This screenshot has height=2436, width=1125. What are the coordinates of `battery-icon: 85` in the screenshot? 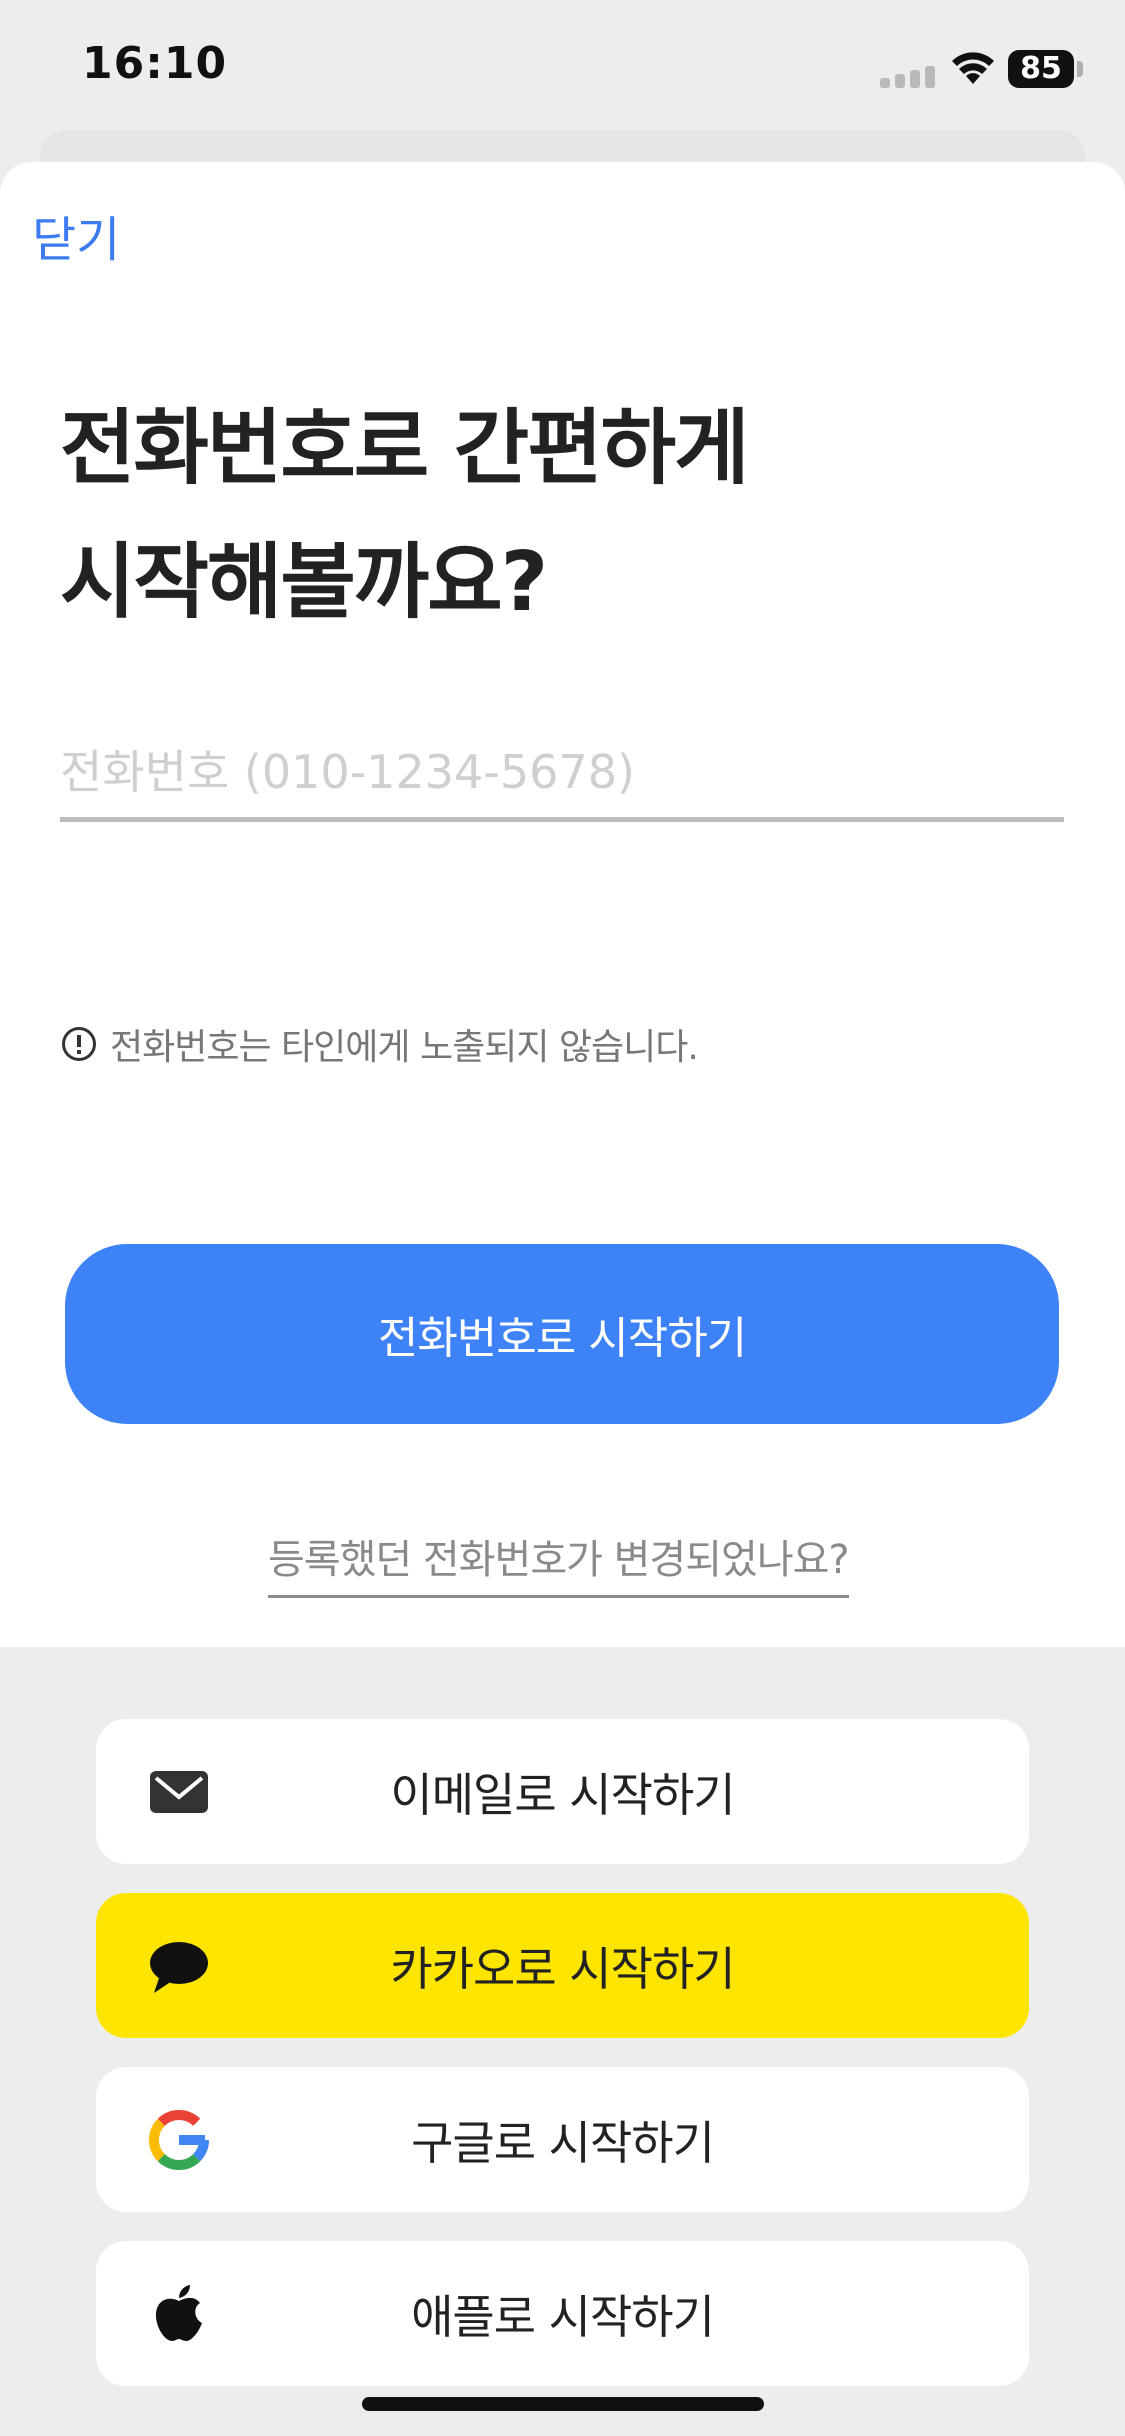 It's located at (1041, 69).